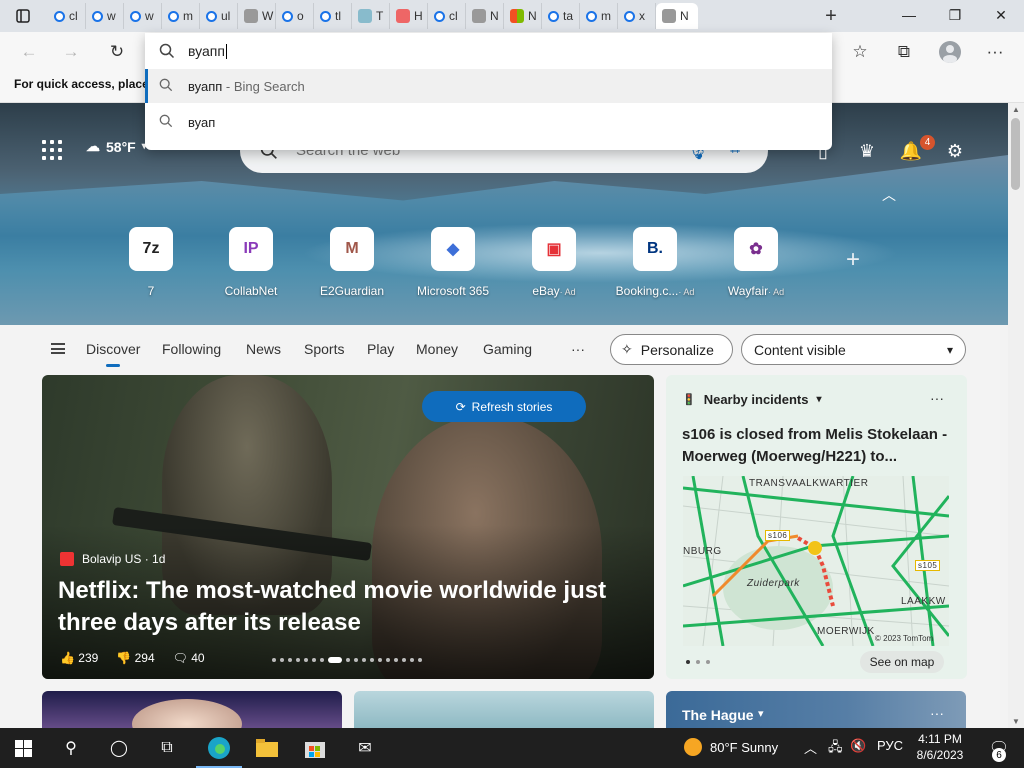 This screenshot has height=768, width=1024. What do you see at coordinates (71, 52) in the screenshot?
I see `forward-button: →` at bounding box center [71, 52].